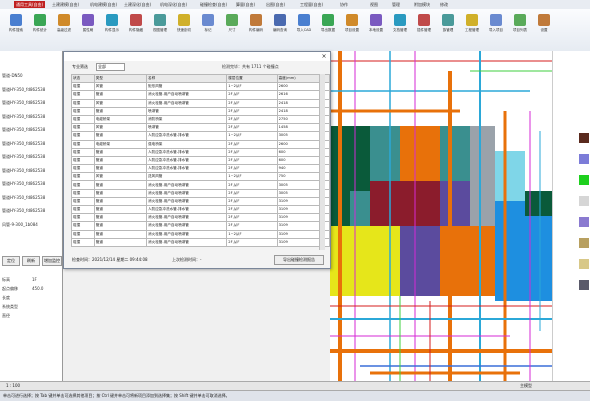 This screenshot has width=590, height=401. Describe the element at coordinates (245, 4) in the screenshot. I see `tab-6: 算量(自由)` at that location.